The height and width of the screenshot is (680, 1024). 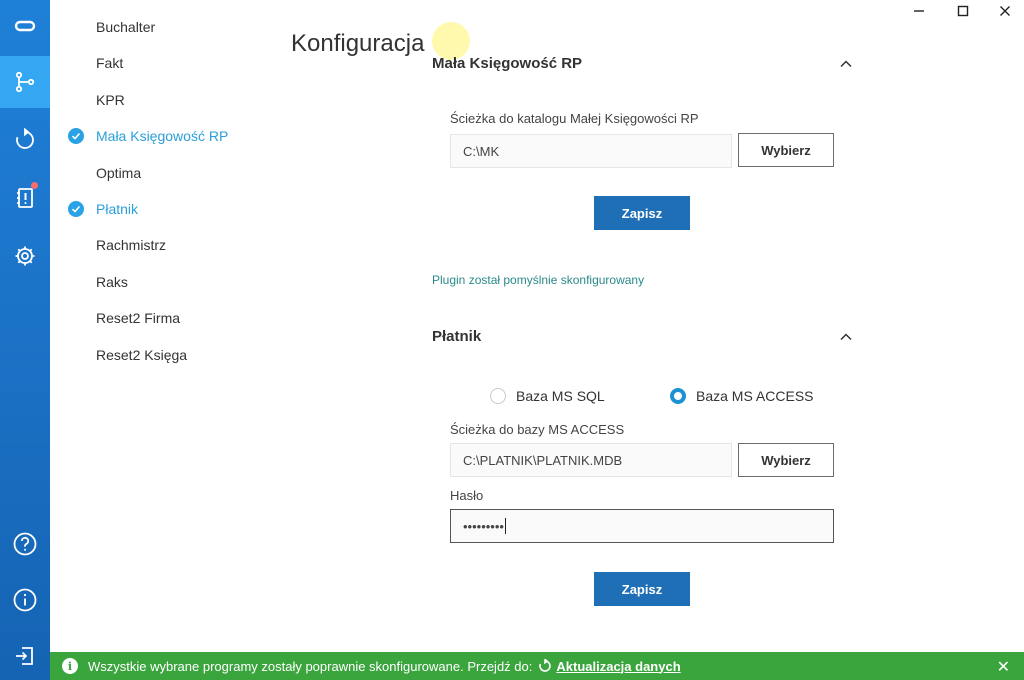 What do you see at coordinates (25, 655) in the screenshot?
I see `logout-icon` at bounding box center [25, 655].